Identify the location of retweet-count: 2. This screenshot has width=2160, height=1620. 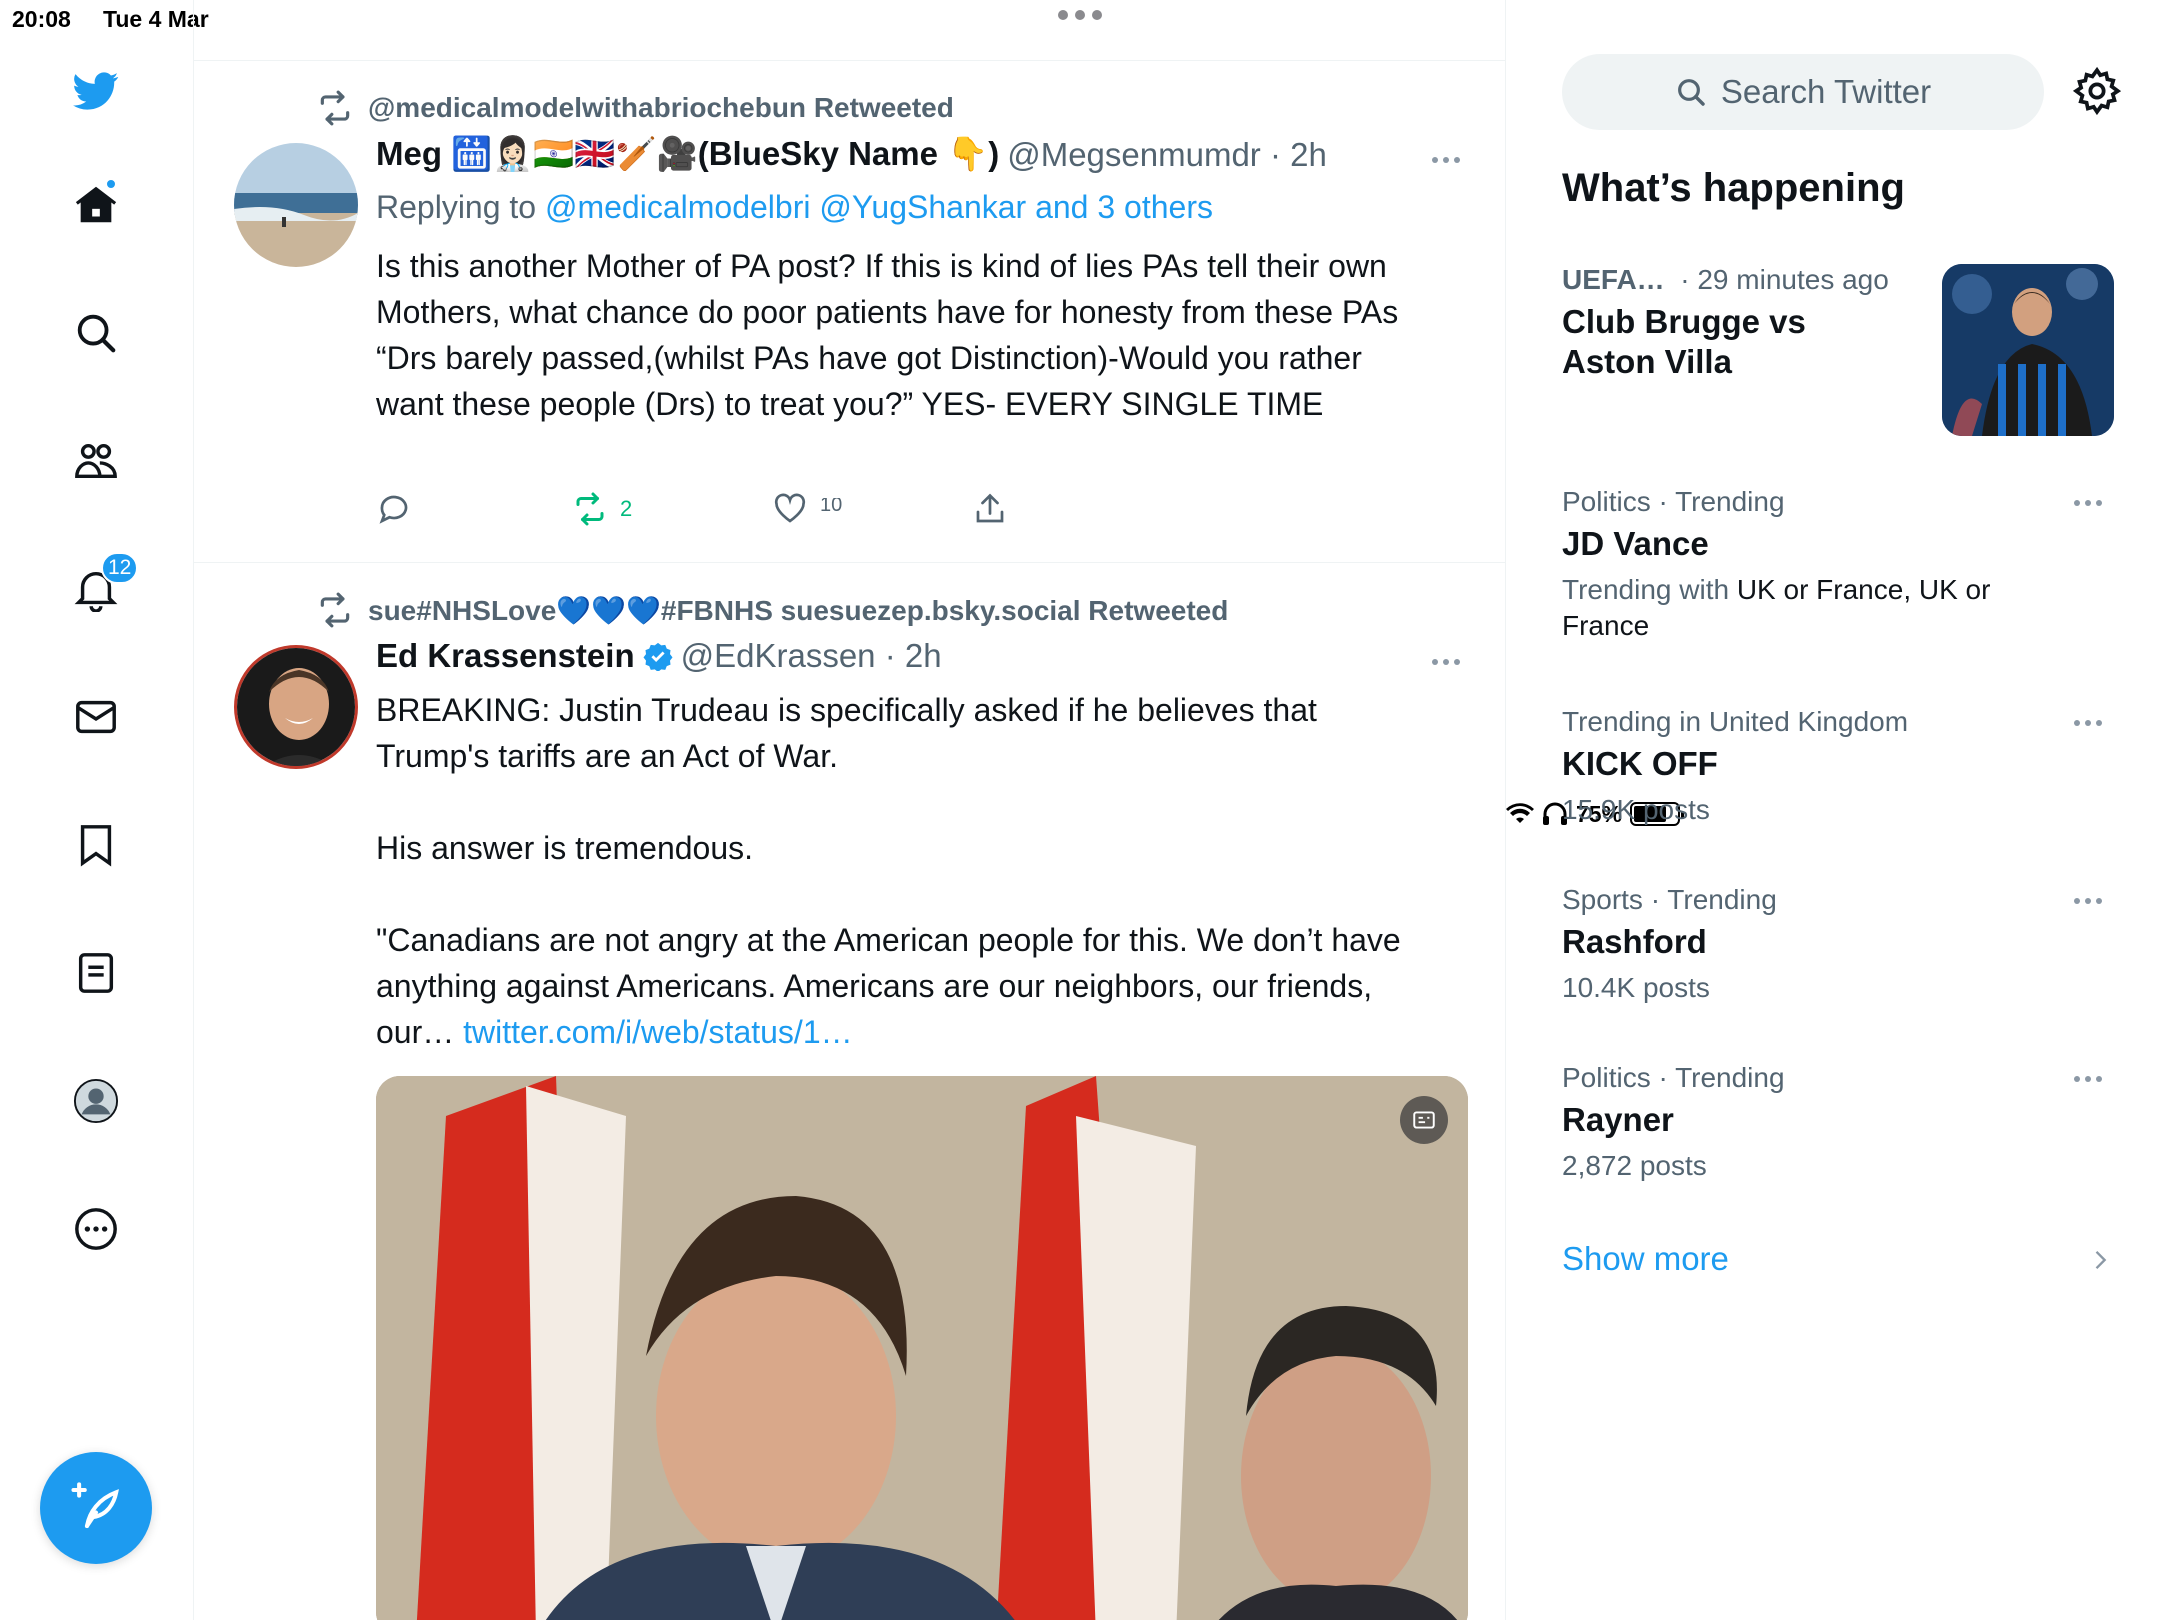
(626, 508).